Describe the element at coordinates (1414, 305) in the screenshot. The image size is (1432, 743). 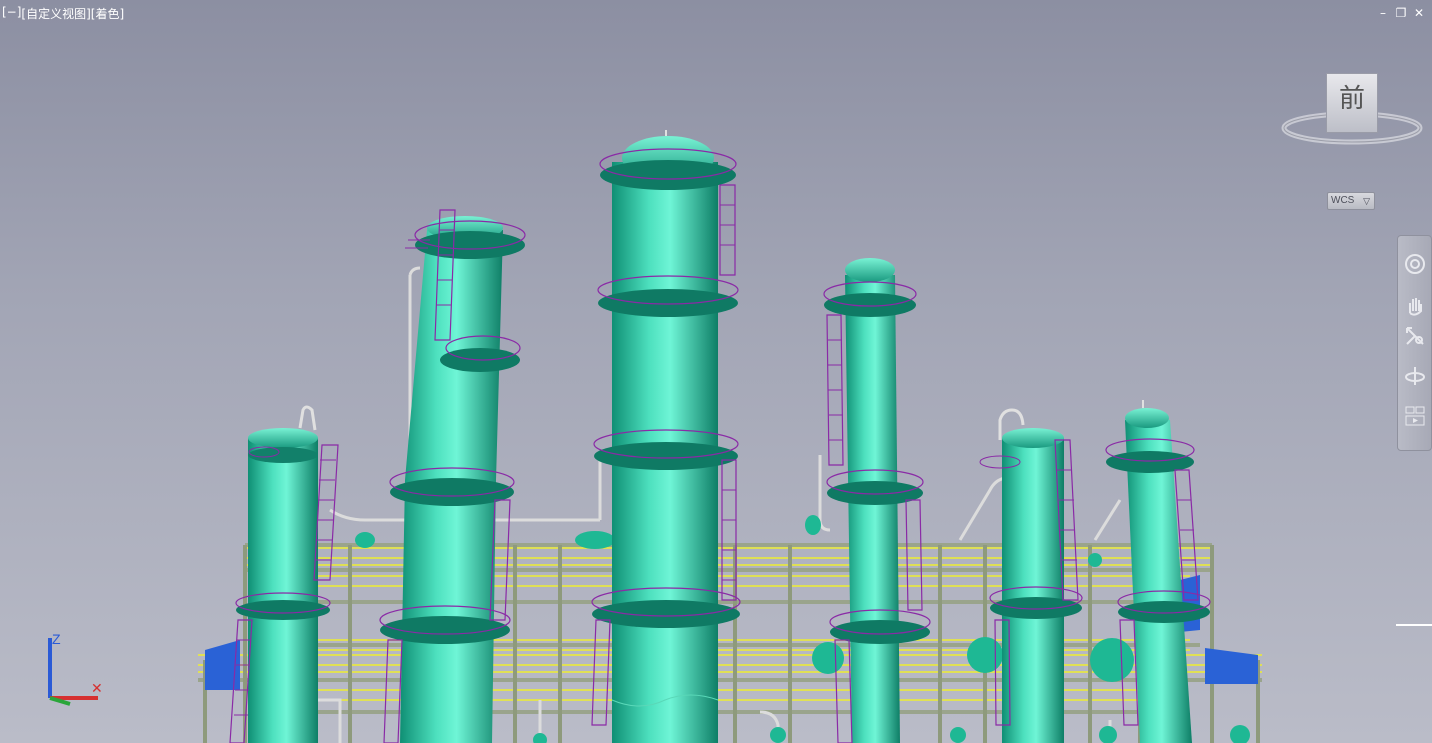
I see `pan-icon` at that location.